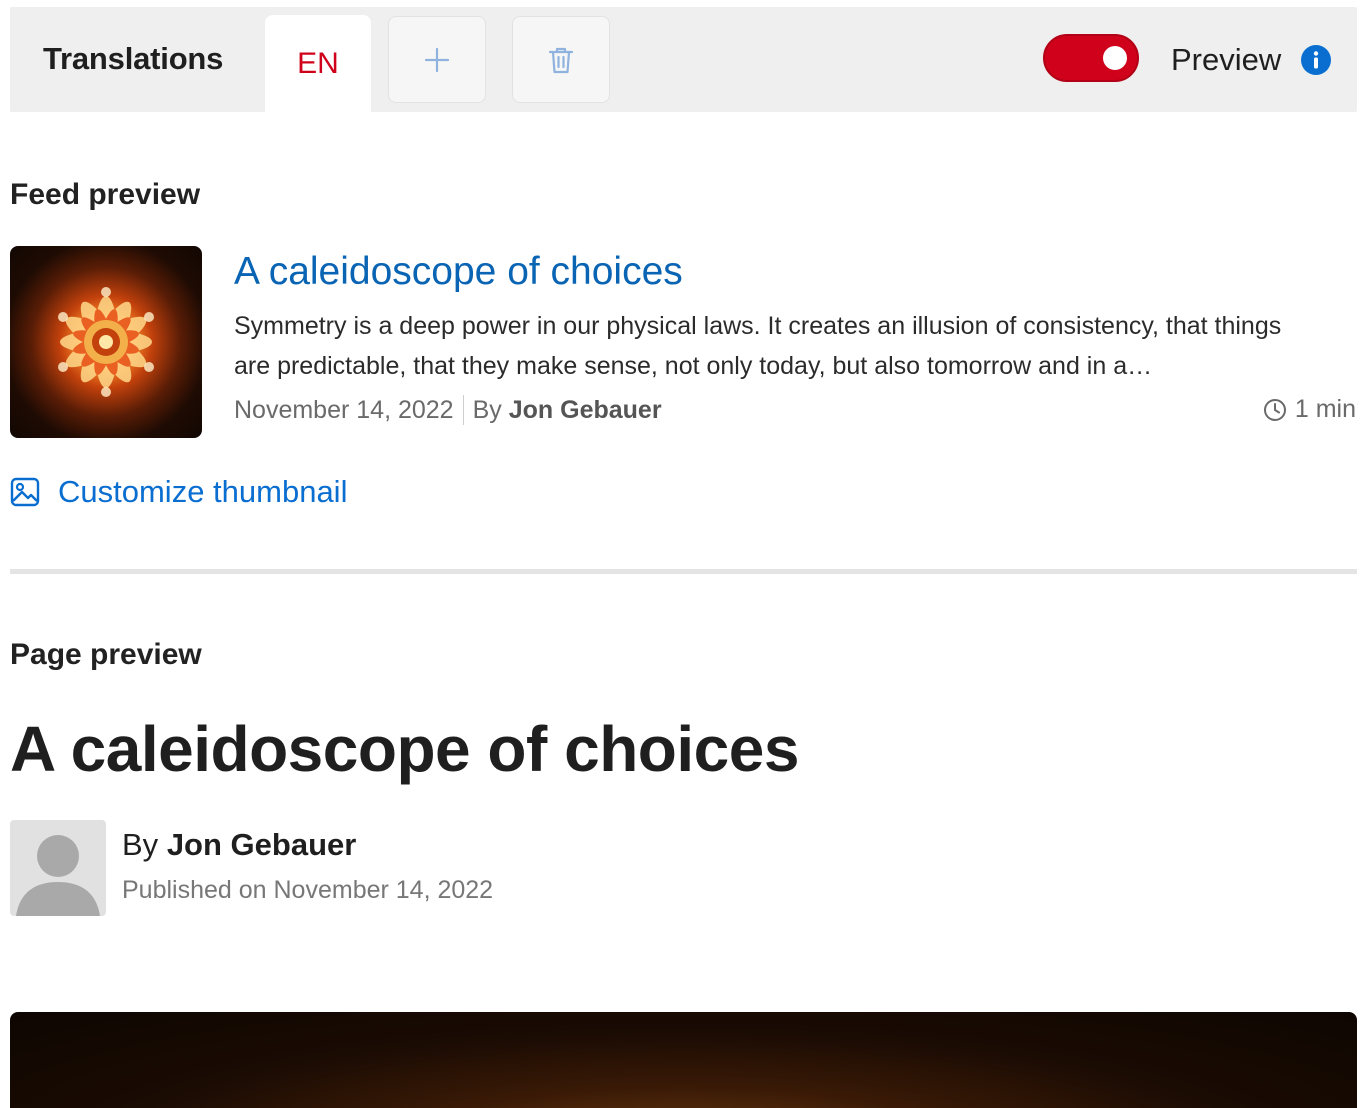  Describe the element at coordinates (105, 194) in the screenshot. I see `feed-preview-heading: Feed preview` at that location.